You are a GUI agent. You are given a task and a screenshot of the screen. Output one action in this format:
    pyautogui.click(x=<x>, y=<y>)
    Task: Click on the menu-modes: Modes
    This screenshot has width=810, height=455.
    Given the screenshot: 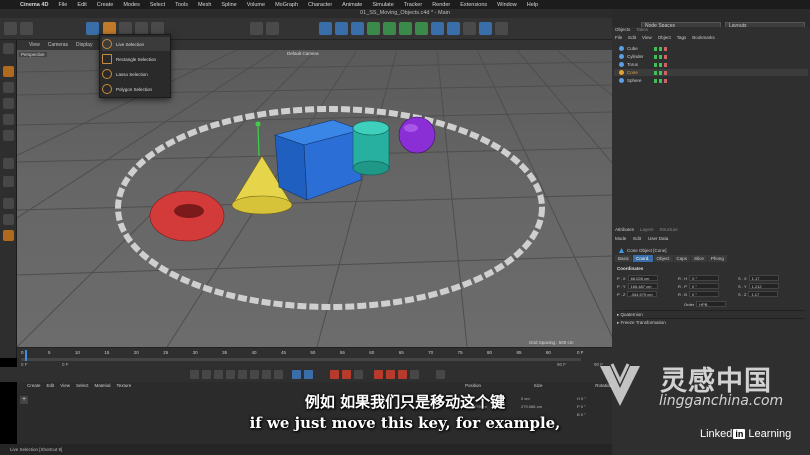 What is the action you would take?
    pyautogui.click(x=131, y=5)
    